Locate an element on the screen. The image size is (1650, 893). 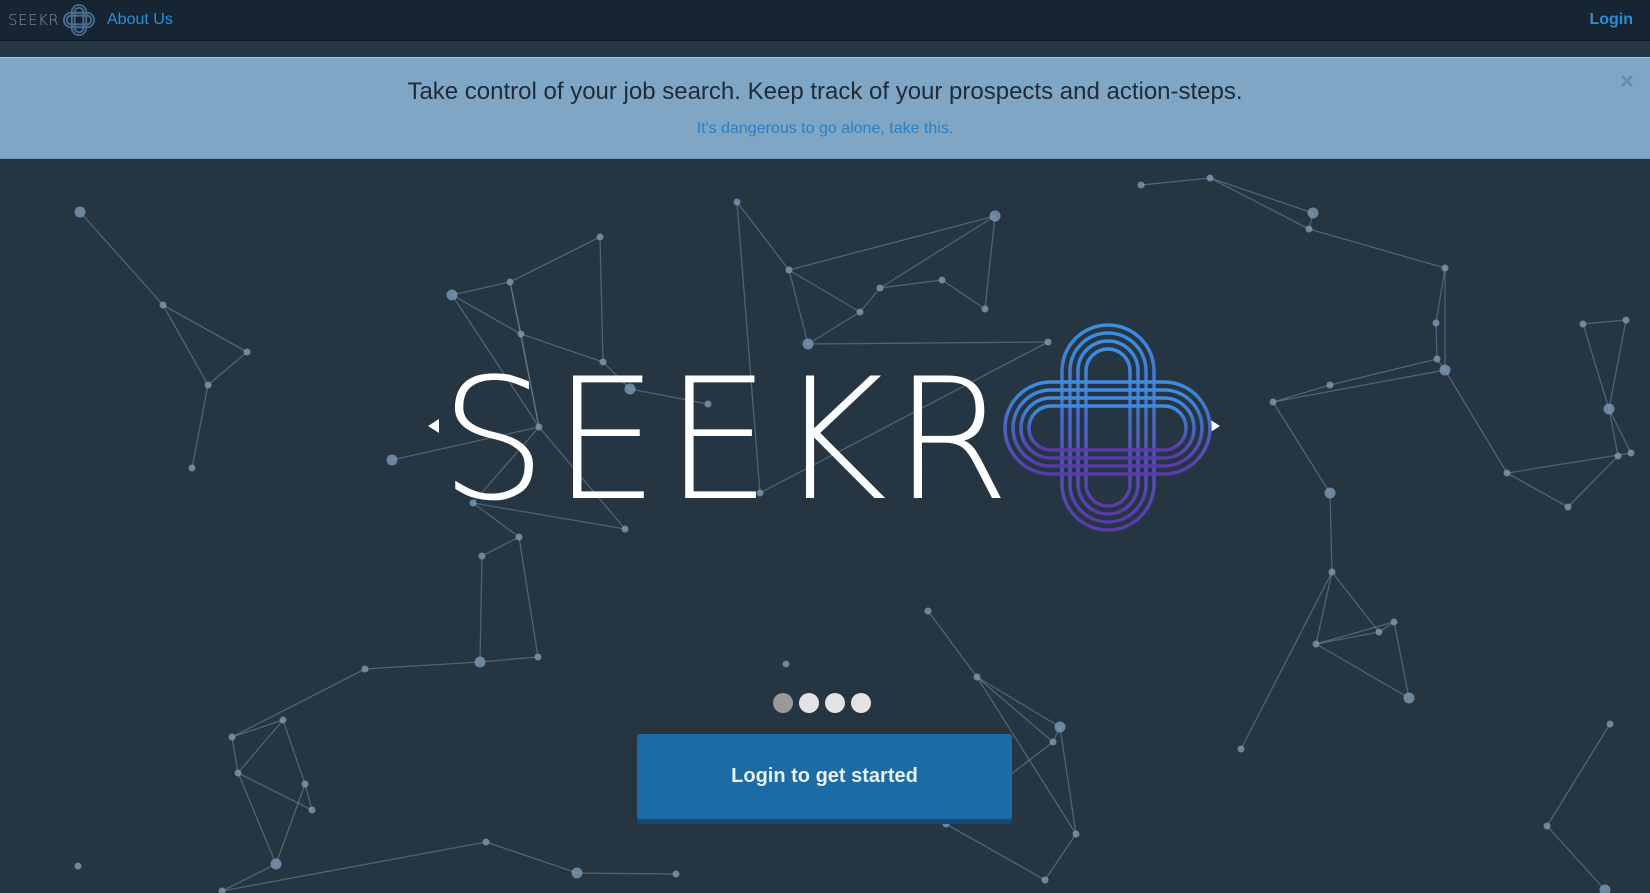
login-link: Login is located at coordinates (1611, 20).